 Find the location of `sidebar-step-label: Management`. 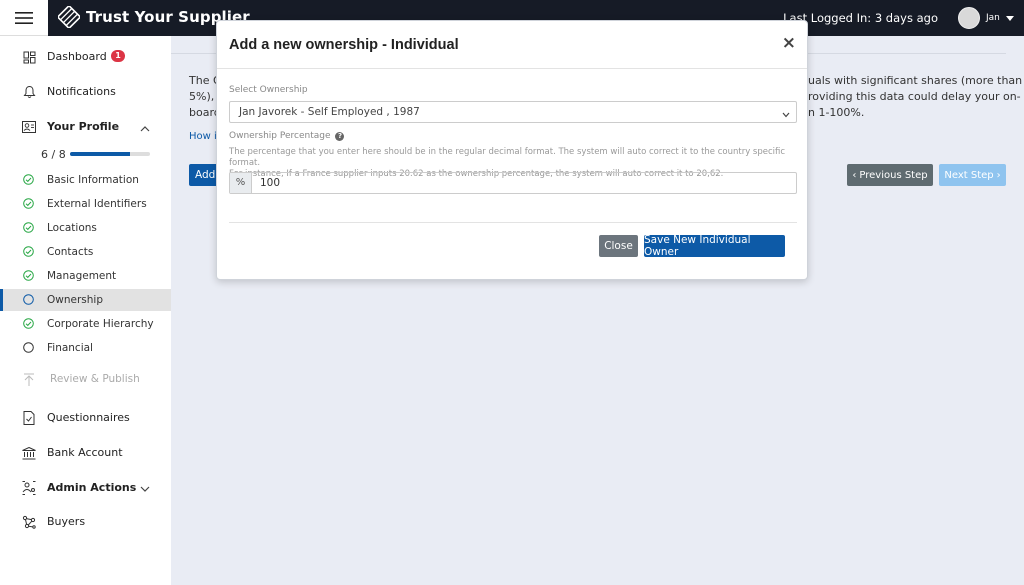

sidebar-step-label: Management is located at coordinates (82, 276).